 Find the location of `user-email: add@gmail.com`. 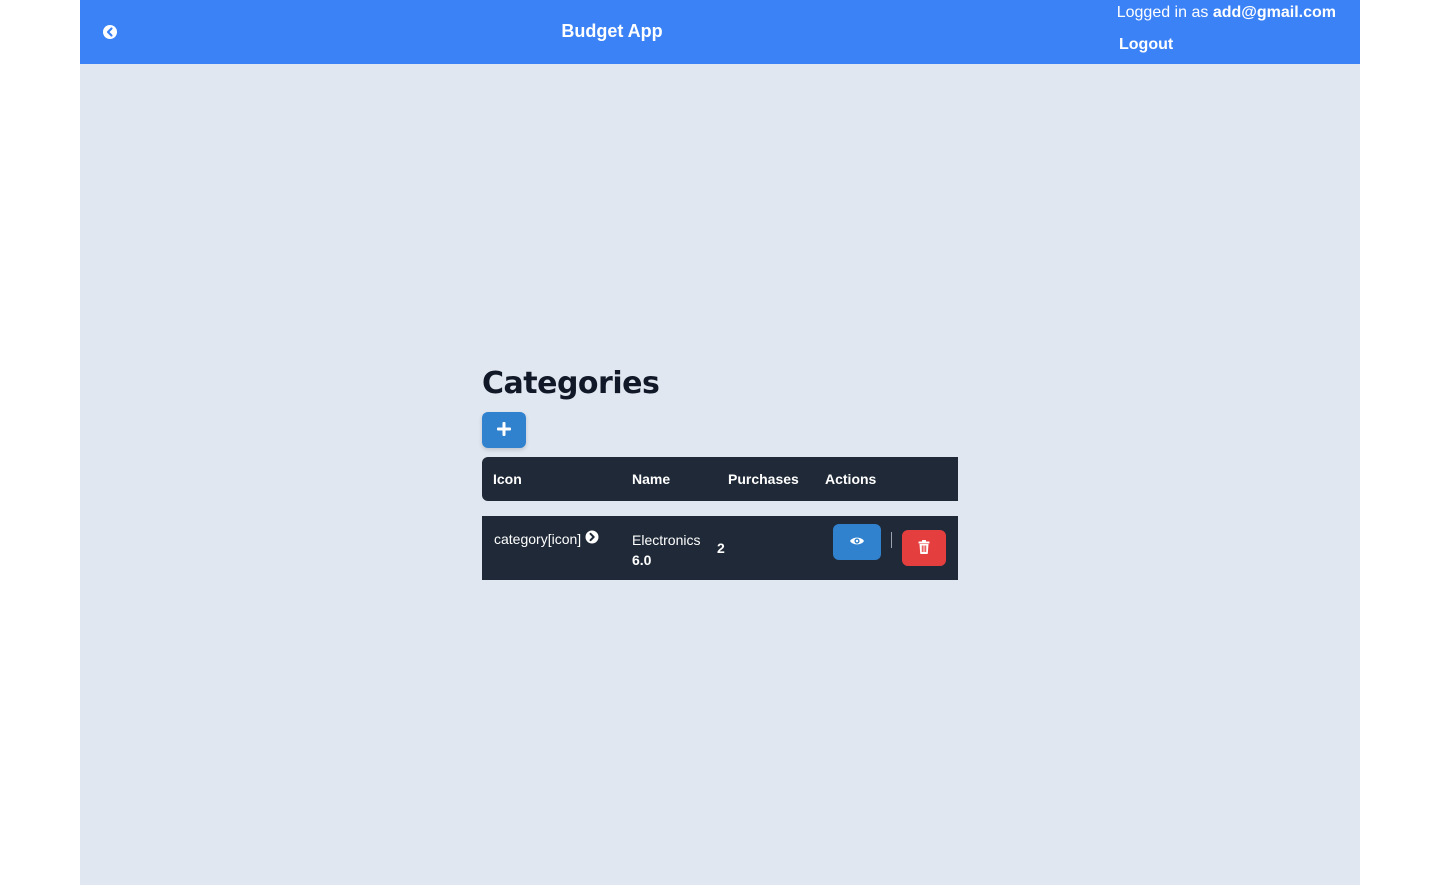

user-email: add@gmail.com is located at coordinates (1274, 12).